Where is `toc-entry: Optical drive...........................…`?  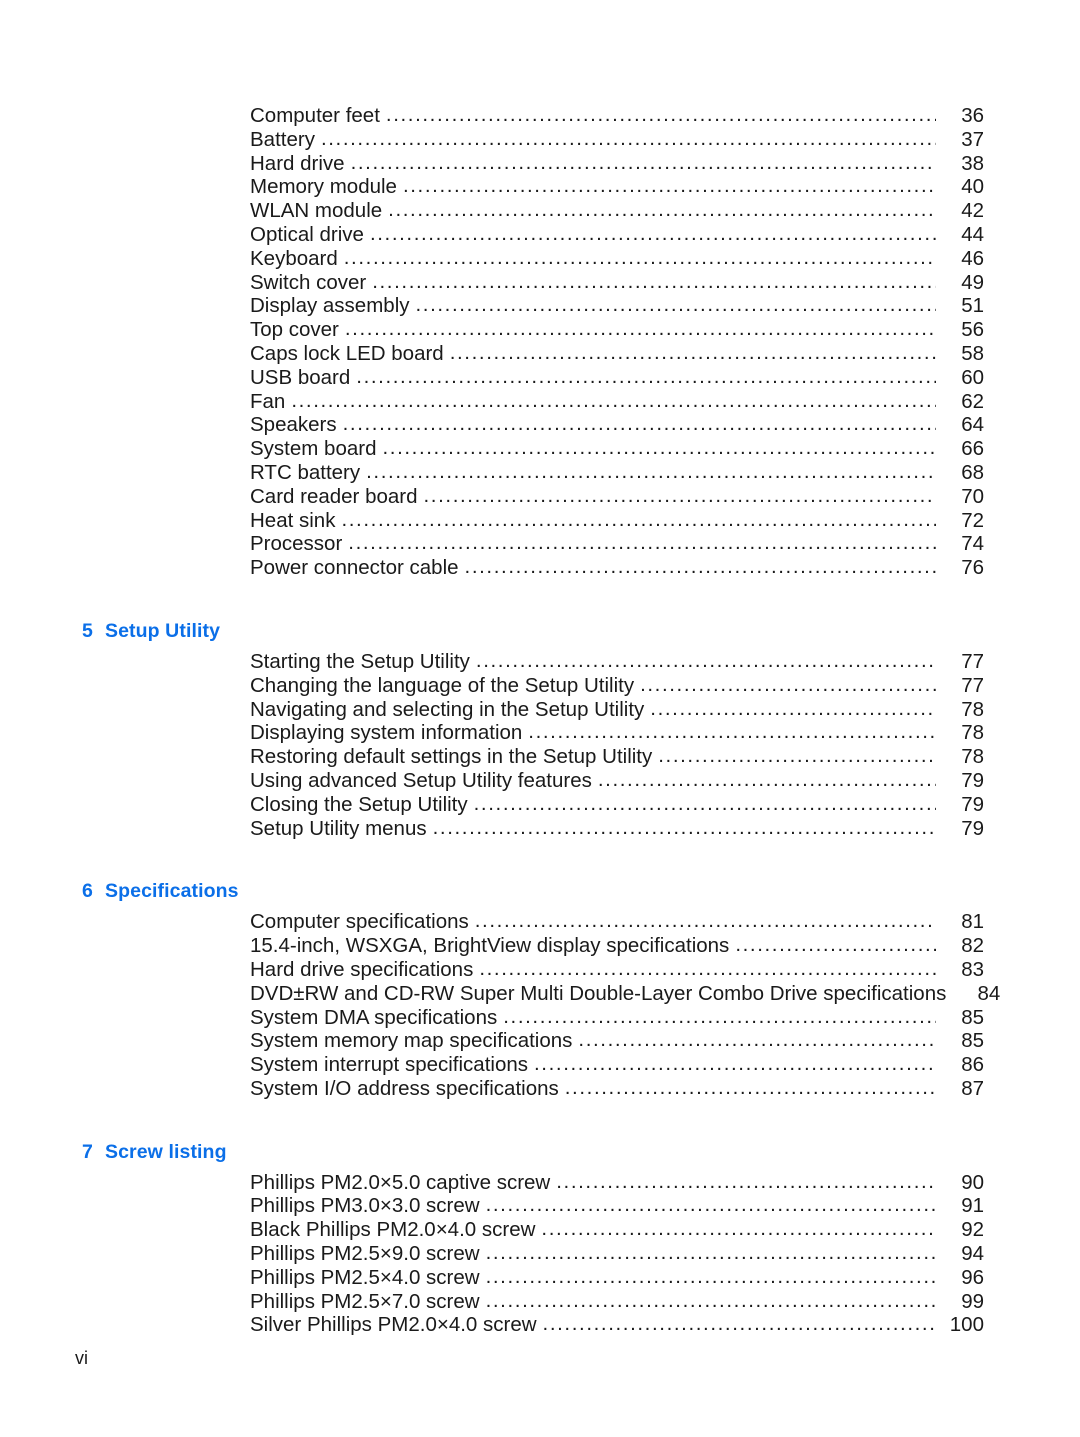
toc-entry: Optical drive...........................… is located at coordinates (617, 234).